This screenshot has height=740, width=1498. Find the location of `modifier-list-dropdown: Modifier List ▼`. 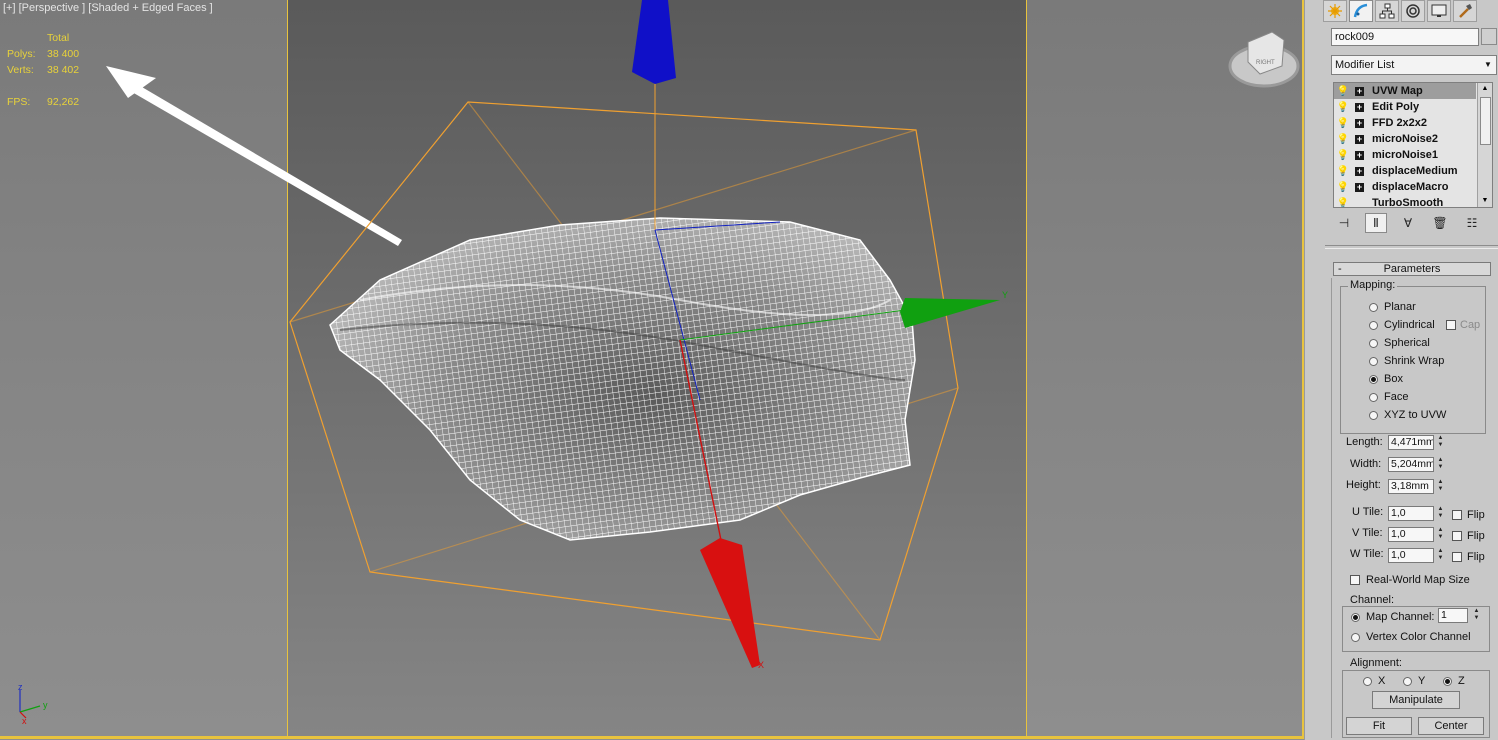

modifier-list-dropdown: Modifier List ▼ is located at coordinates (1414, 65).